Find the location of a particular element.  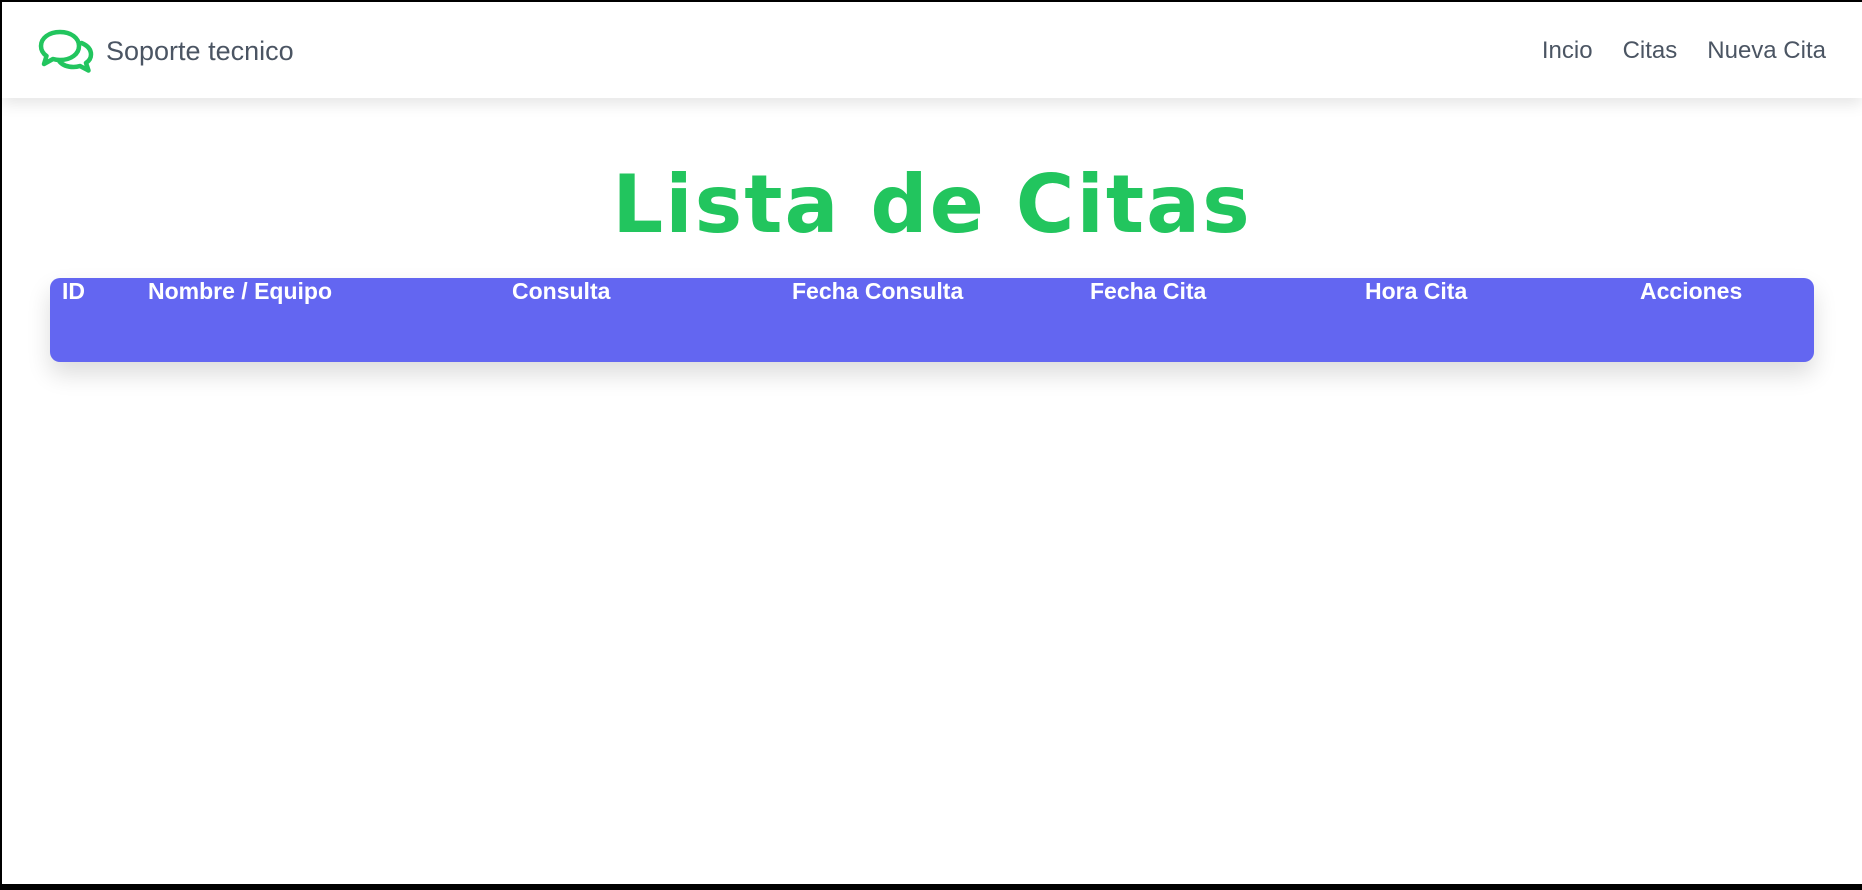

page-title: Lista de Citas is located at coordinates (932, 204).